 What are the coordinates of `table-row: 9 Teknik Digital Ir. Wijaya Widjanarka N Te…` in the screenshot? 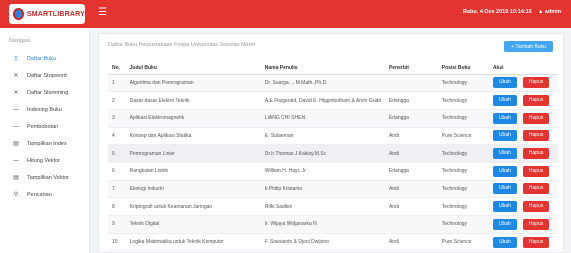 It's located at (333, 224).